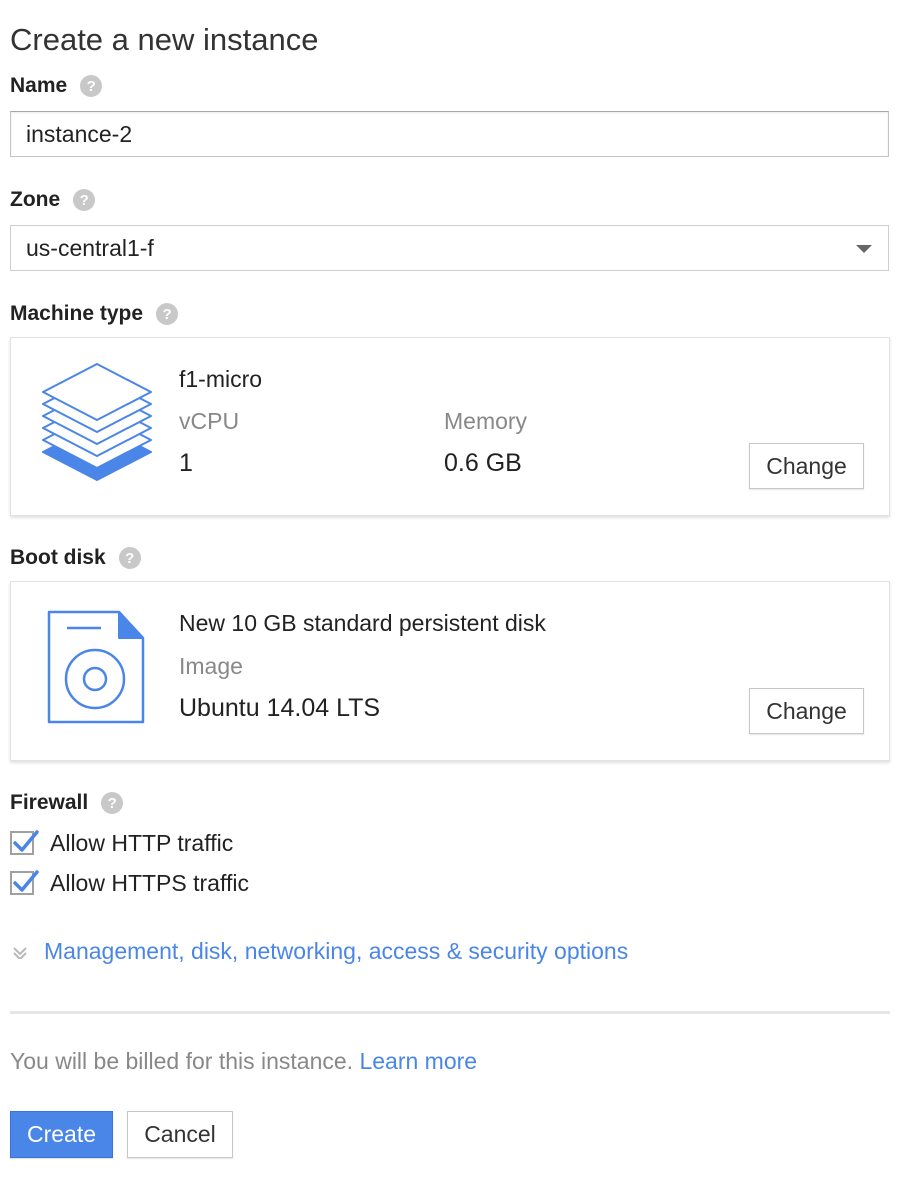 The width and height of the screenshot is (918, 1180). Describe the element at coordinates (97, 422) in the screenshot. I see `stacked-layers-icon` at that location.